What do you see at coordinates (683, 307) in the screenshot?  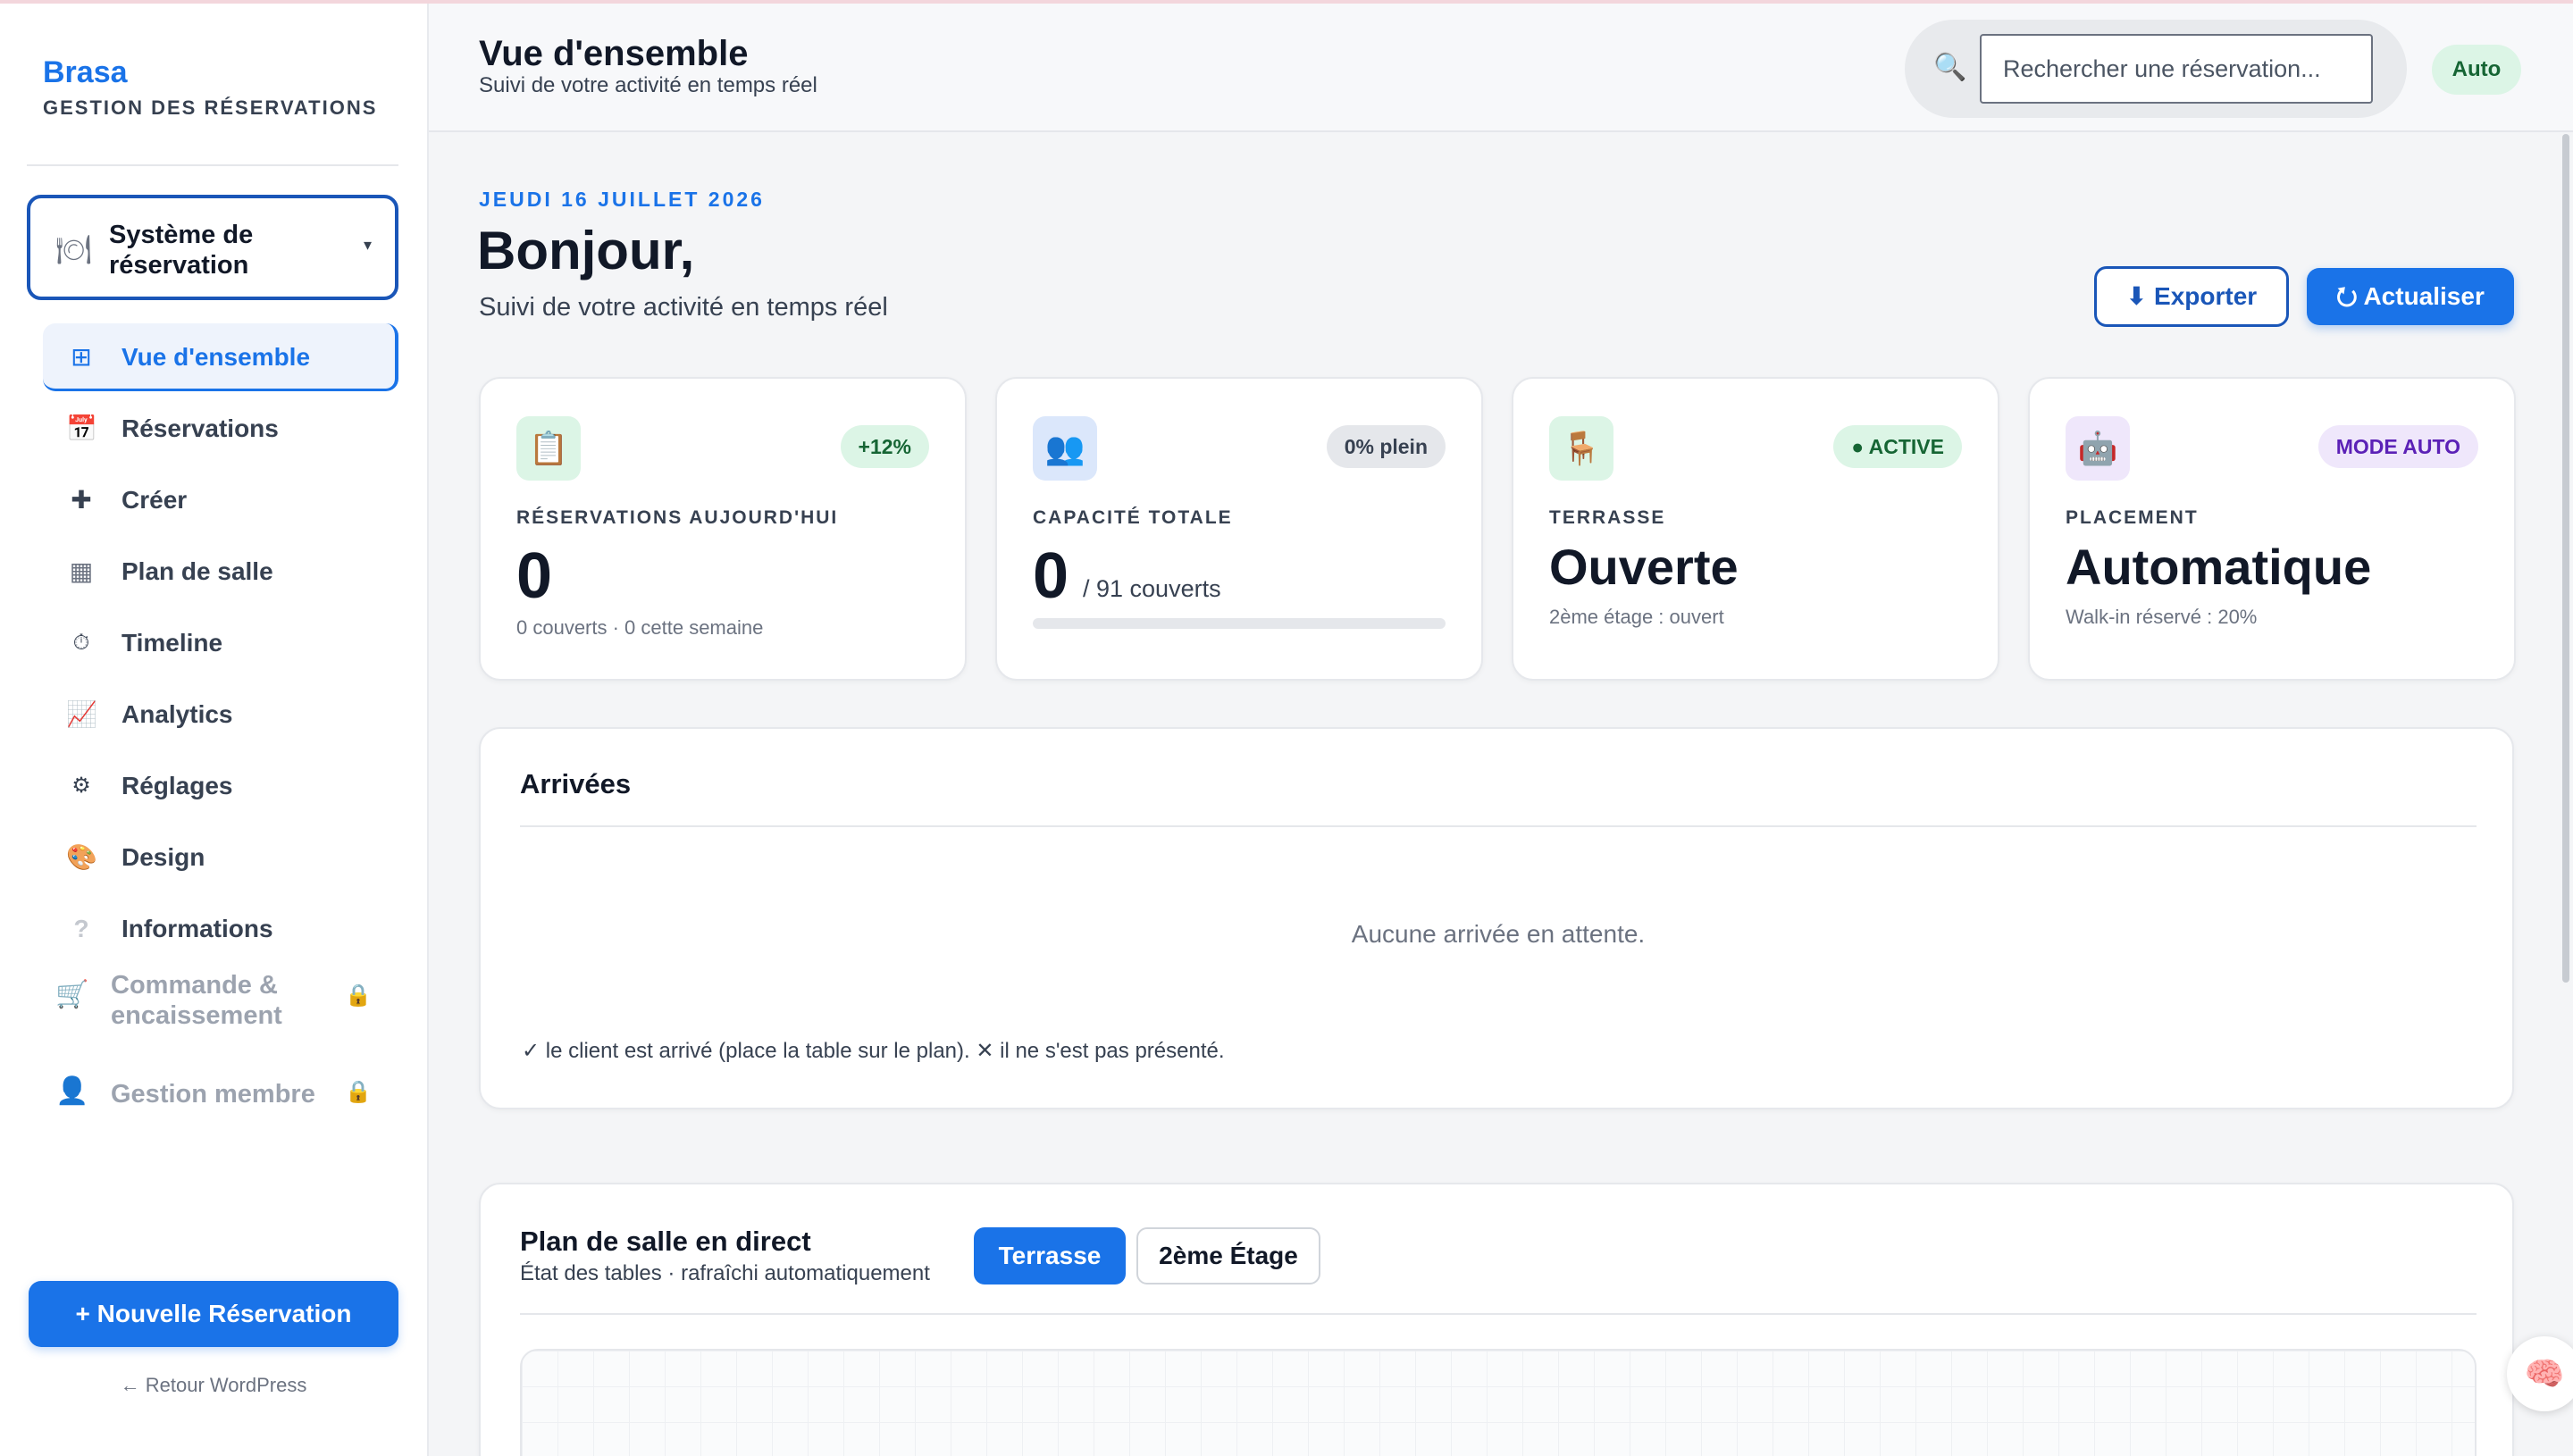 I see `greeting-subtitle: Suivi de votre activité en temps réel` at bounding box center [683, 307].